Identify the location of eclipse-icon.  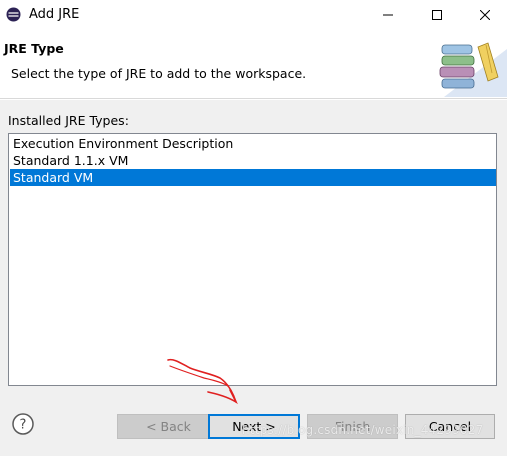
(13, 14).